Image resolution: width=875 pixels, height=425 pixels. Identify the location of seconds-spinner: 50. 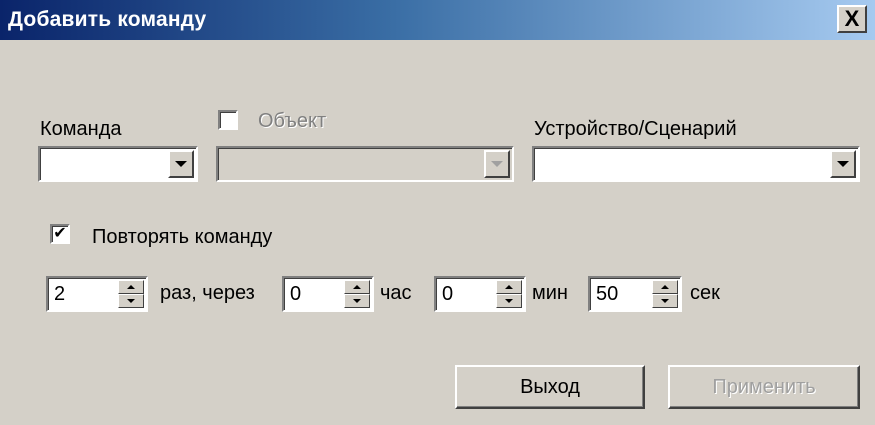
(635, 294).